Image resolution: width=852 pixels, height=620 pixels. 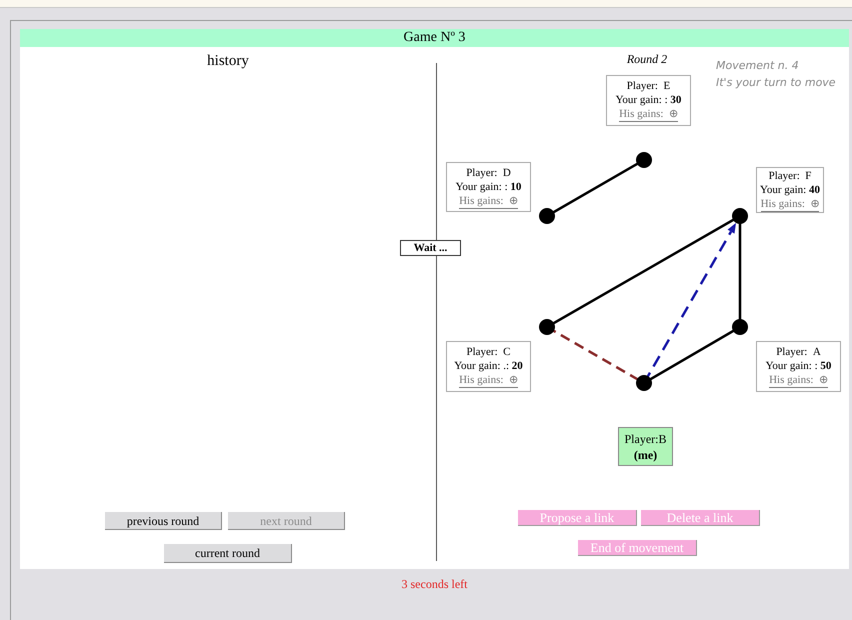 What do you see at coordinates (488, 352) in the screenshot?
I see `player-label: Player: C` at bounding box center [488, 352].